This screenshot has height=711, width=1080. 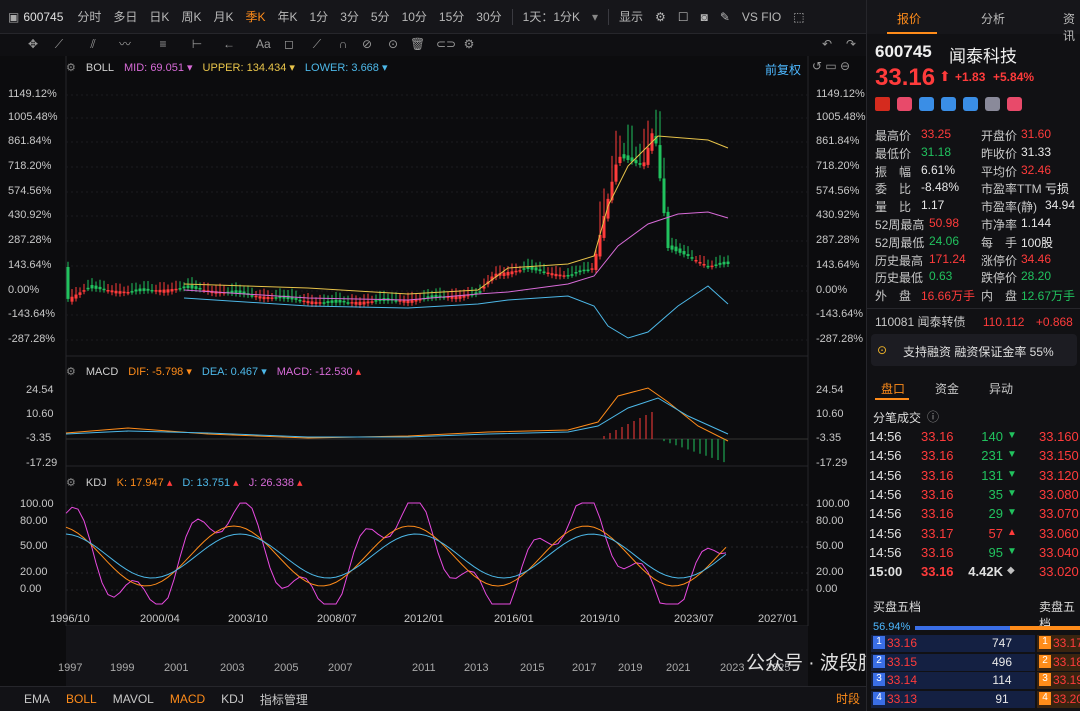 What do you see at coordinates (1066, 698) in the screenshot?
I see `sell-level-price: 33.20` at bounding box center [1066, 698].